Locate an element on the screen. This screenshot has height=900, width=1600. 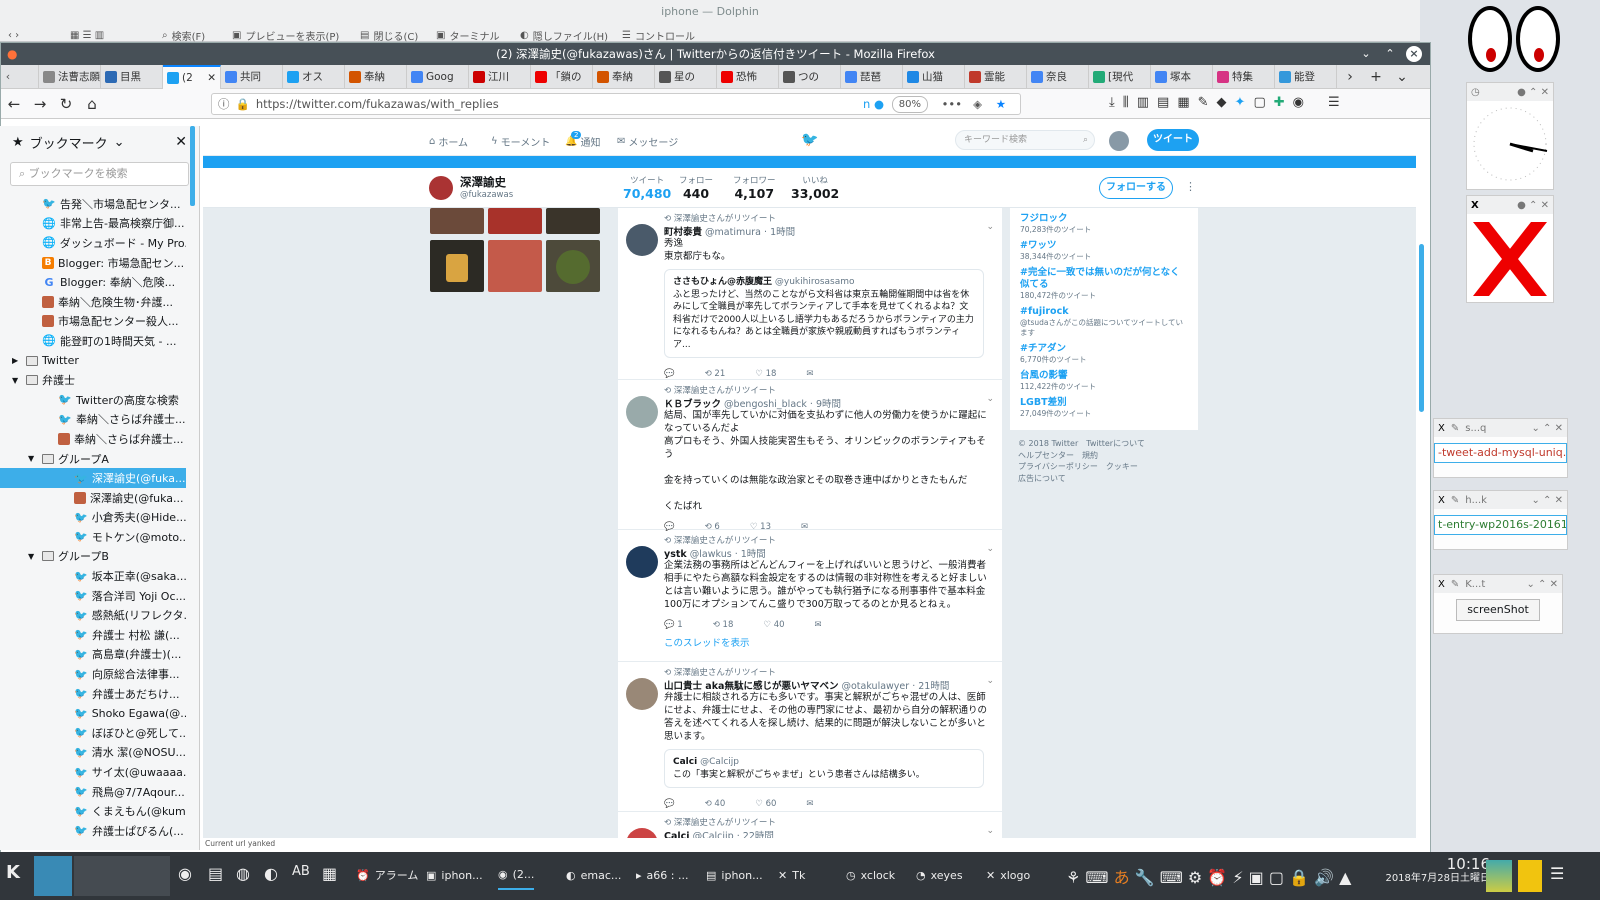
stat-2: フォロワー 4,107 is located at coordinates (754, 187).